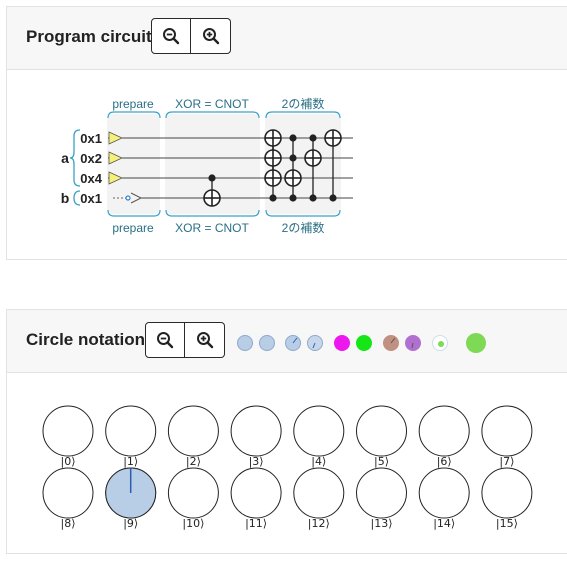 This screenshot has width=567, height=563. What do you see at coordinates (381, 461) in the screenshot?
I see `state-label: |5⟩` at bounding box center [381, 461].